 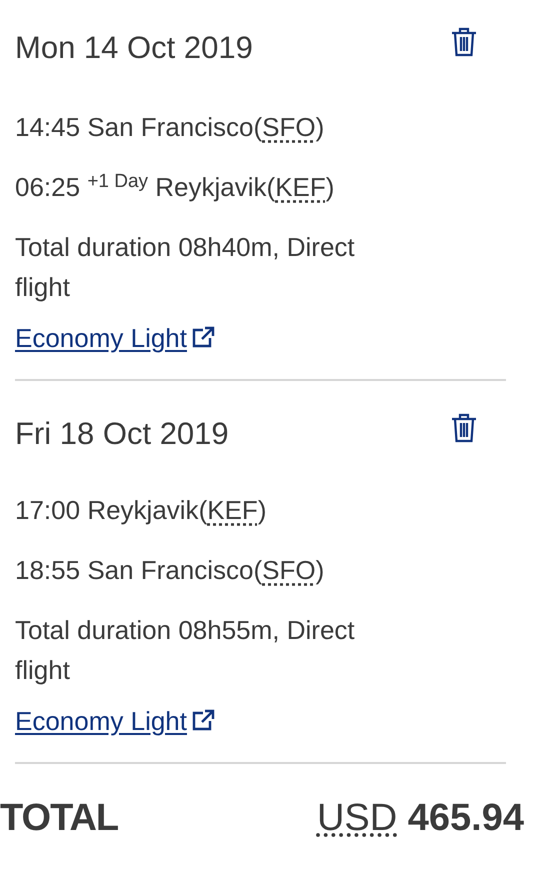 What do you see at coordinates (141, 510) in the screenshot?
I see `flight-time: 17:00 Reykjavik(KEF)` at bounding box center [141, 510].